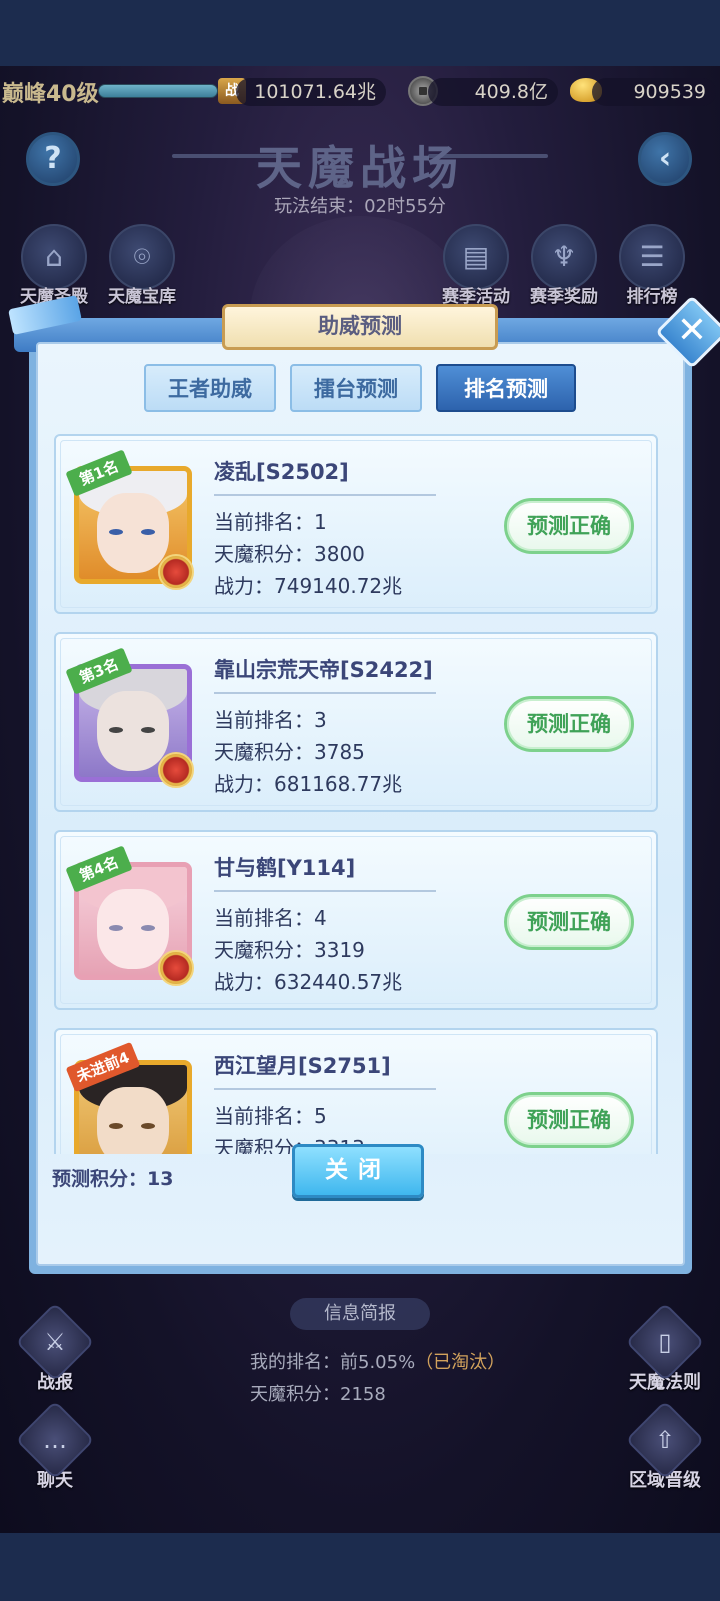 The image size is (720, 1601). I want to click on chat-button: … 聊天, so click(55, 1446).